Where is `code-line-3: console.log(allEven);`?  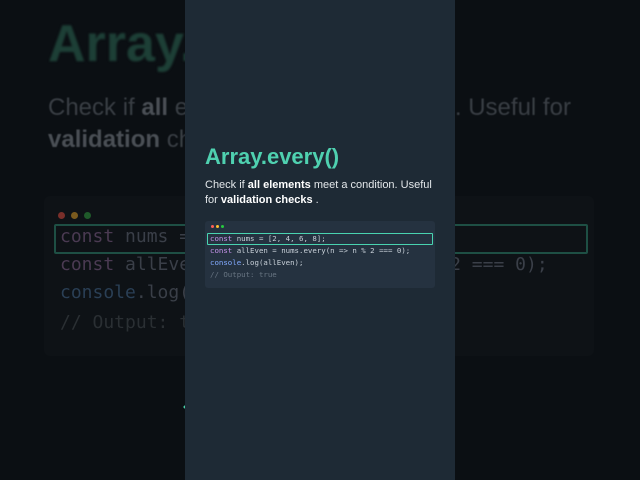 code-line-3: console.log(allEven); is located at coordinates (257, 262).